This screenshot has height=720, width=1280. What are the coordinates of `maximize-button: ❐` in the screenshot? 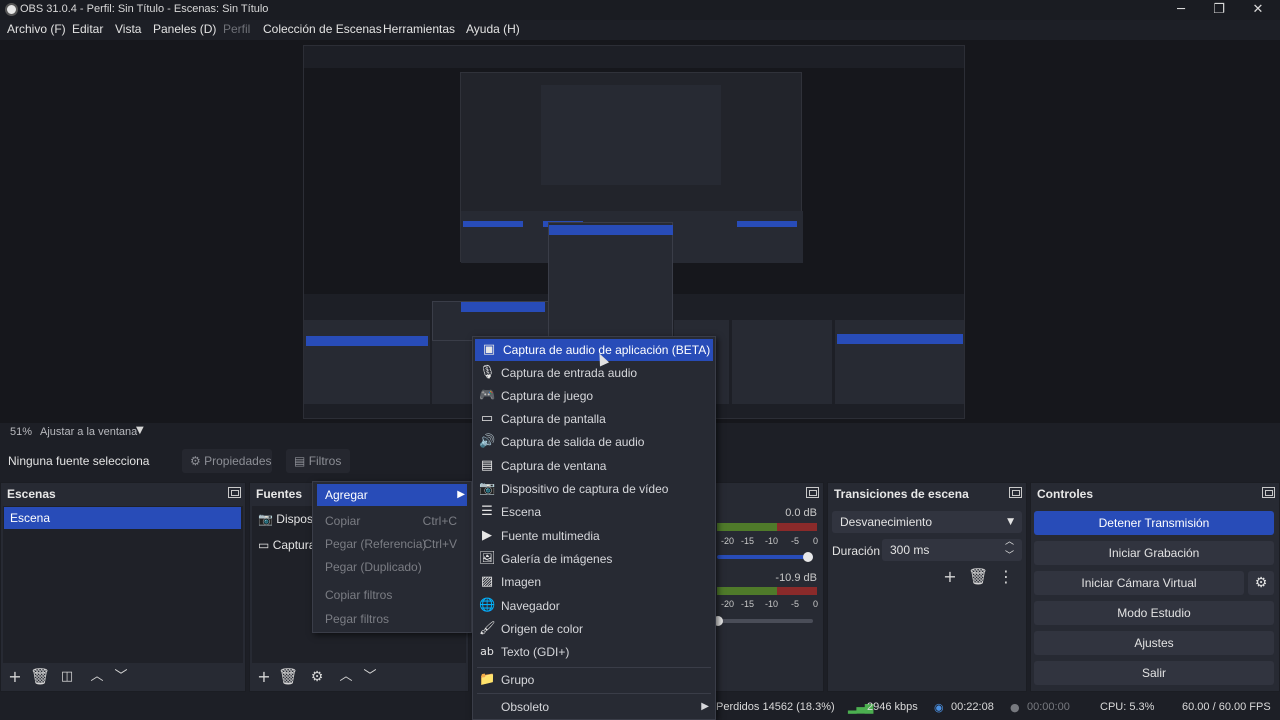 It's located at (1219, 10).